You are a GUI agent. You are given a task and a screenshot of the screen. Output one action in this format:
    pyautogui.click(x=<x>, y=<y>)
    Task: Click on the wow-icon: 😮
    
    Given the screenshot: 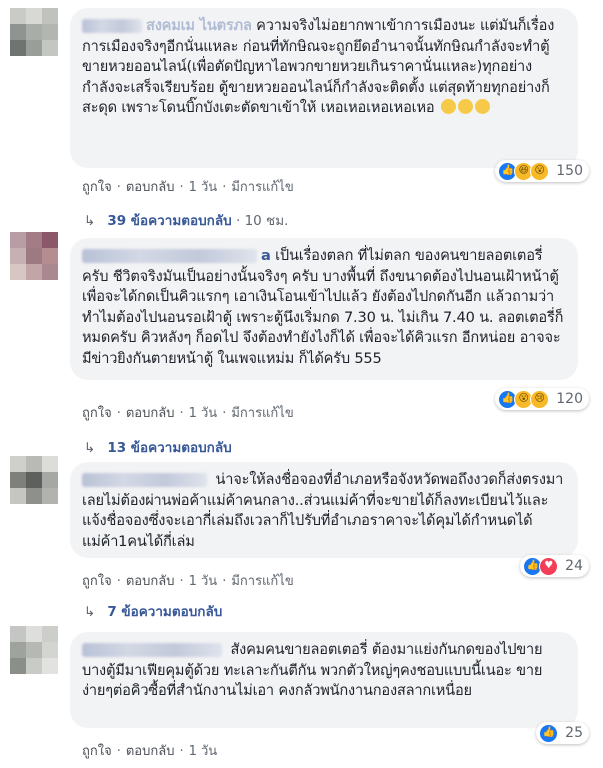 What is the action you would take?
    pyautogui.click(x=540, y=171)
    